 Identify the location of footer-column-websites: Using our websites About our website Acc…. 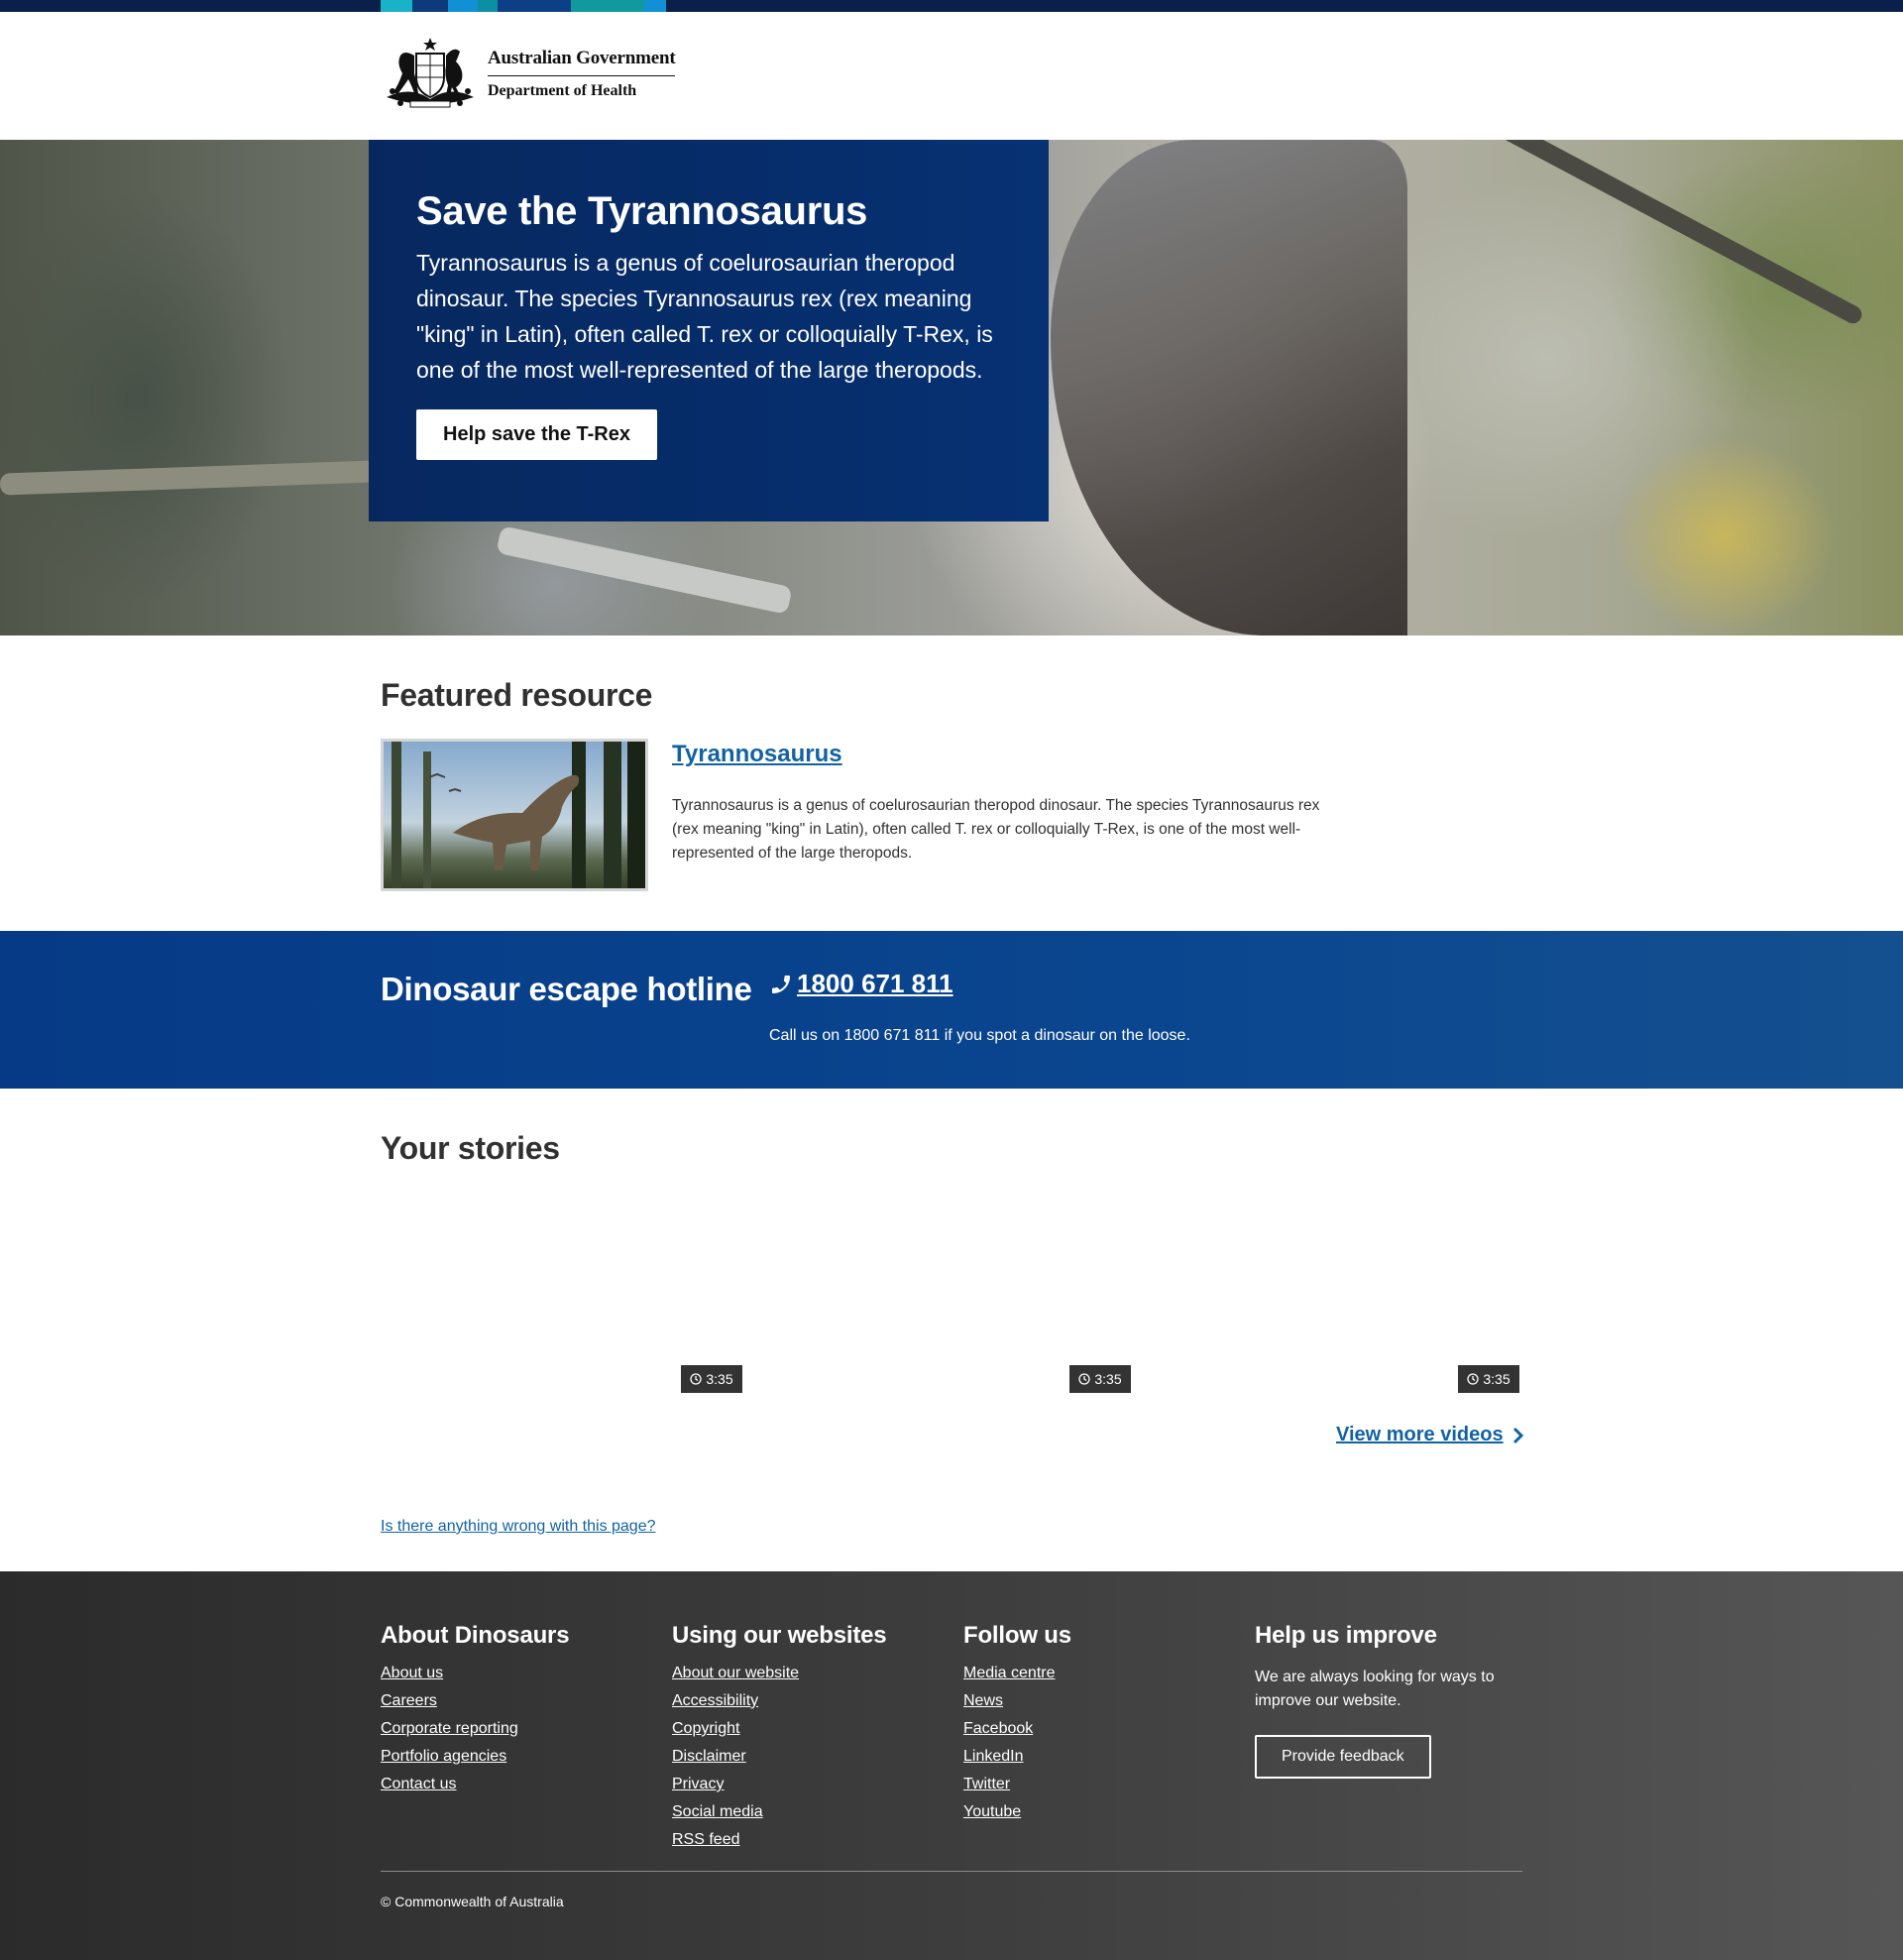
(779, 1738).